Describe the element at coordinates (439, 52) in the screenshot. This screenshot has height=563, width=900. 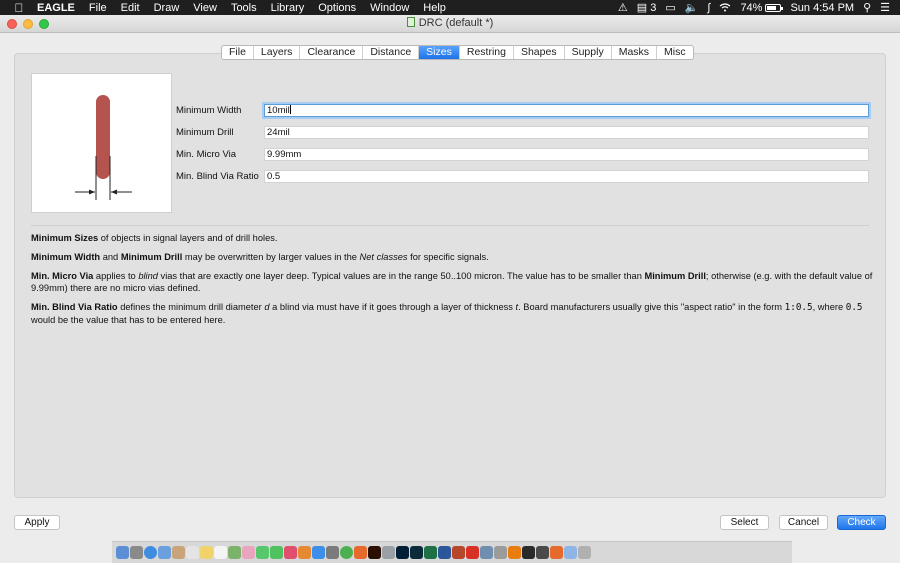
I see `tab-sizes: Sizes` at that location.